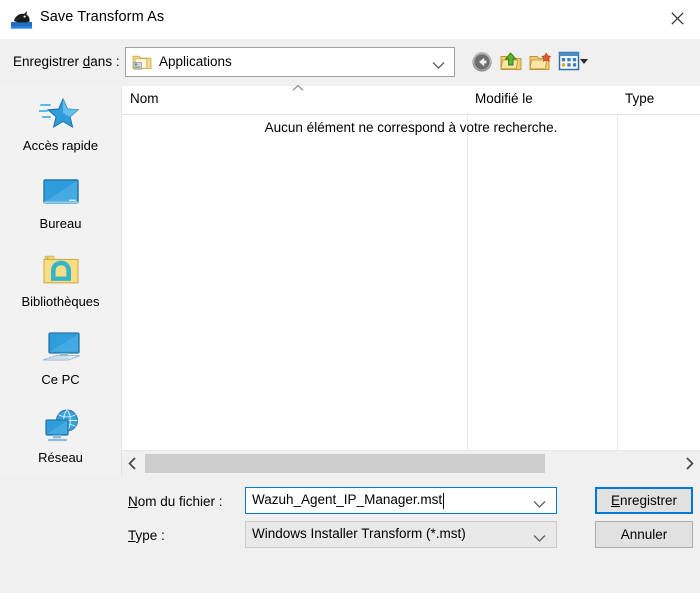 This screenshot has width=700, height=593. I want to click on back-button, so click(482, 62).